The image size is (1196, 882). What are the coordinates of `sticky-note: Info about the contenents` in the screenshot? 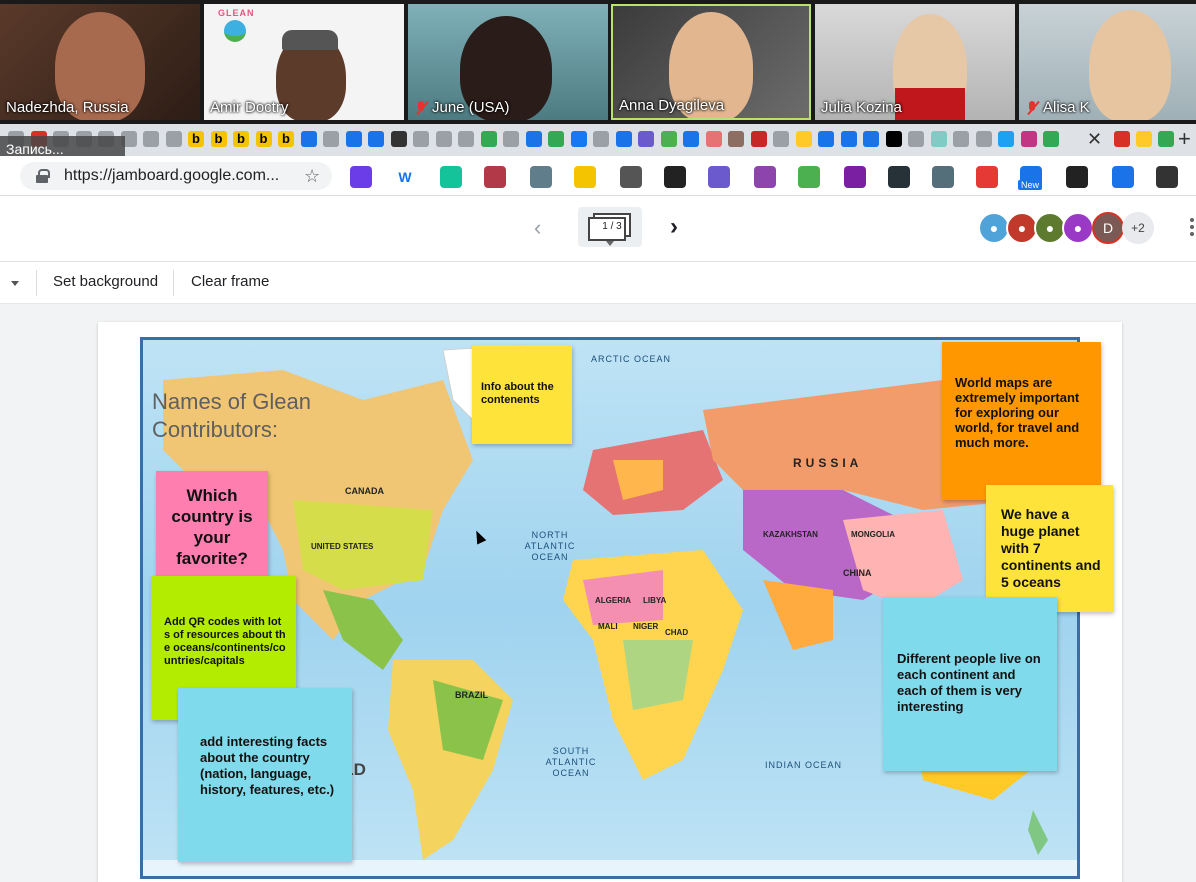 It's located at (522, 394).